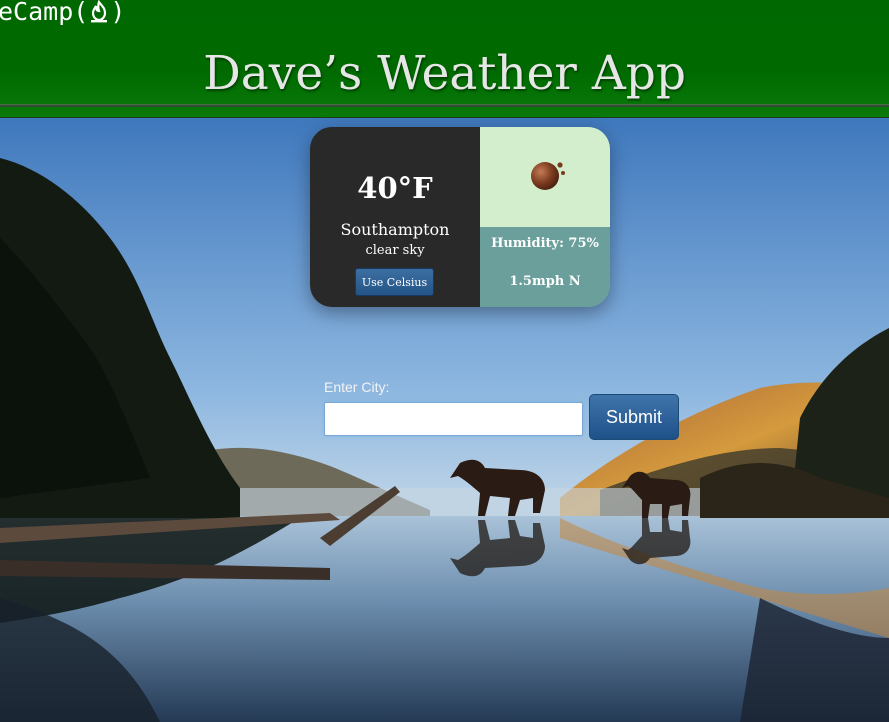  What do you see at coordinates (545, 267) in the screenshot?
I see `weather-stats-panel: Humidity: 75% 1.5mph N` at bounding box center [545, 267].